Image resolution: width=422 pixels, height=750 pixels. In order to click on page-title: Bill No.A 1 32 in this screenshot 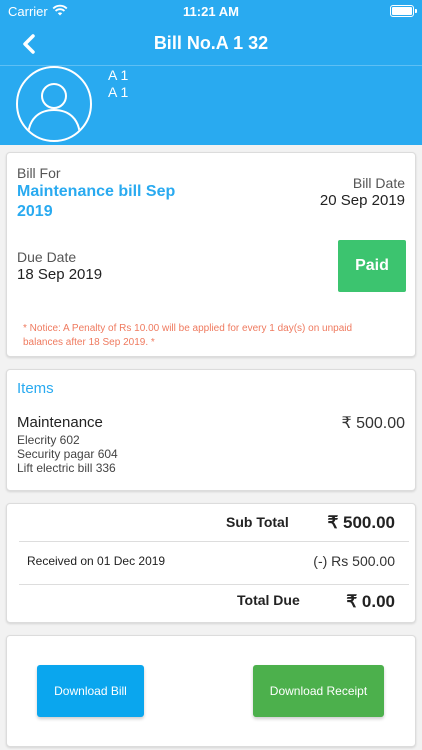, I will do `click(211, 43)`.